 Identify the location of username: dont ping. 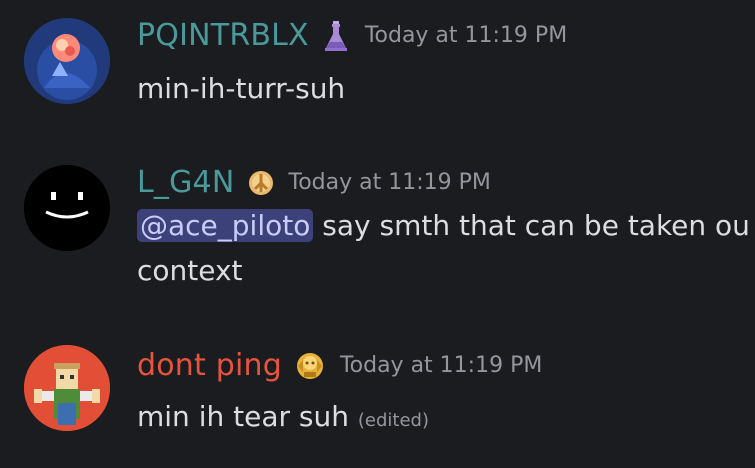
(209, 365).